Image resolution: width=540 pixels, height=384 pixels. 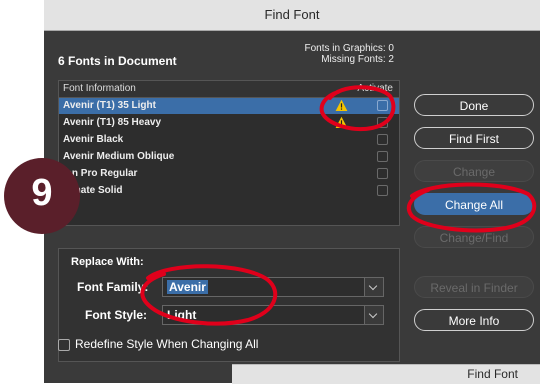 I want to click on dialog-title: Find Font, so click(x=292, y=14).